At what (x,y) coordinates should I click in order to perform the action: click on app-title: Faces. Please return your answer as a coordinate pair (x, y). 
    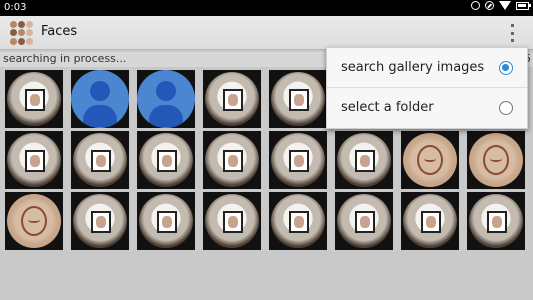
    Looking at the image, I should click on (59, 31).